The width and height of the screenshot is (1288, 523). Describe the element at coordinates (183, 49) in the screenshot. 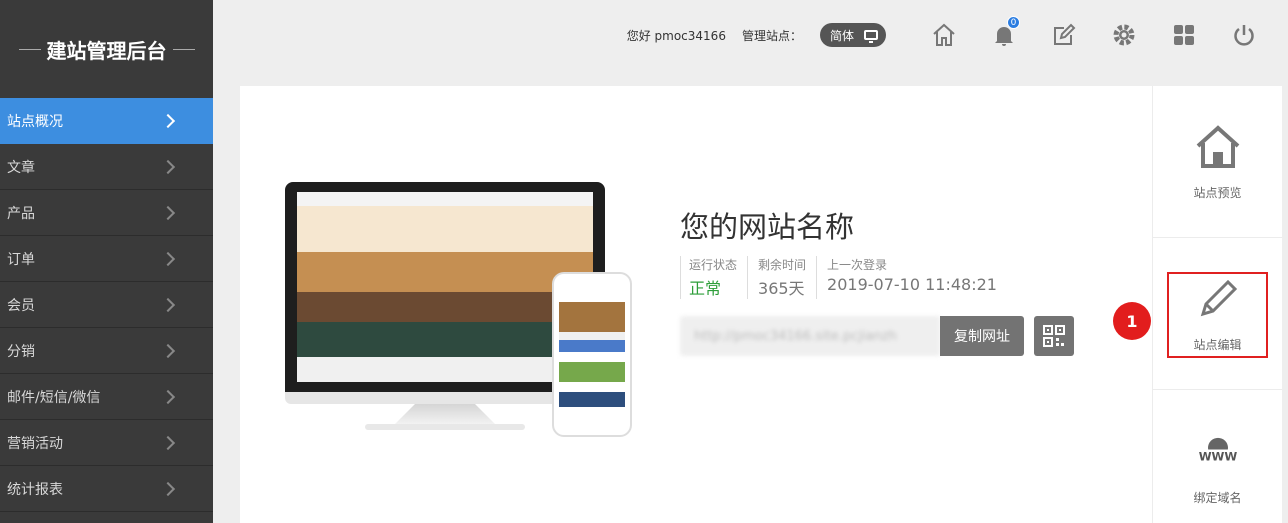

I see `brand-dash-right` at that location.